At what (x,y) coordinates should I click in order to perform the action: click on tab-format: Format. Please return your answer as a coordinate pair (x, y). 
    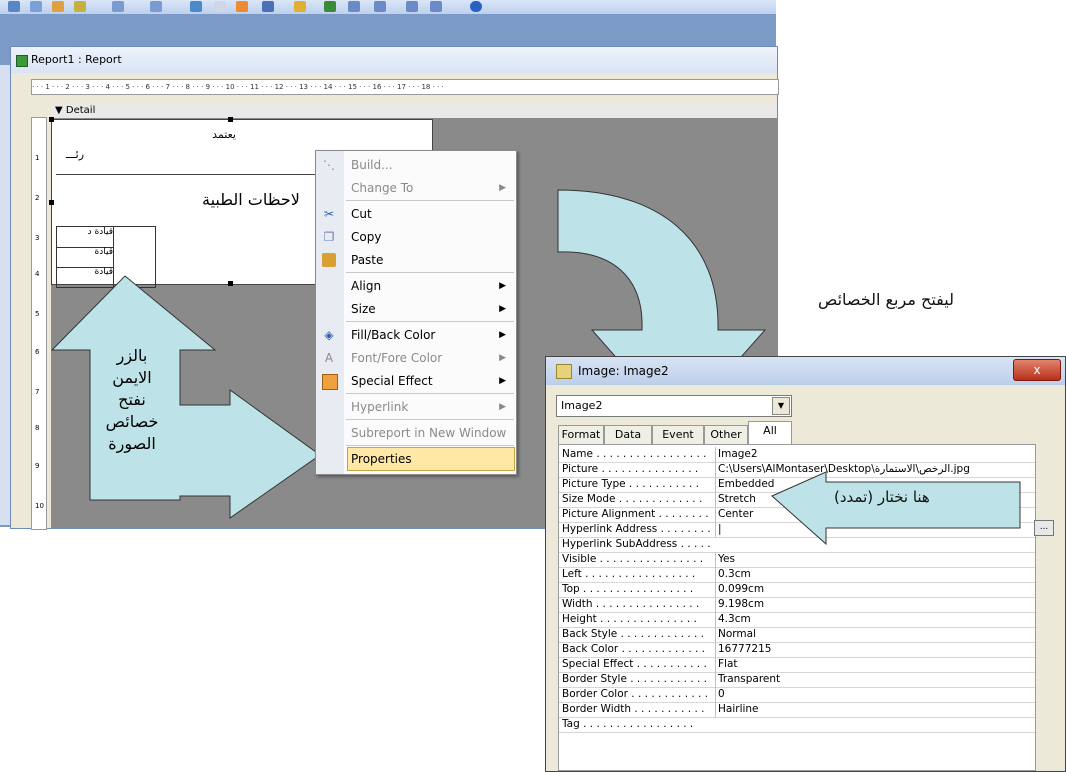
    Looking at the image, I should click on (581, 434).